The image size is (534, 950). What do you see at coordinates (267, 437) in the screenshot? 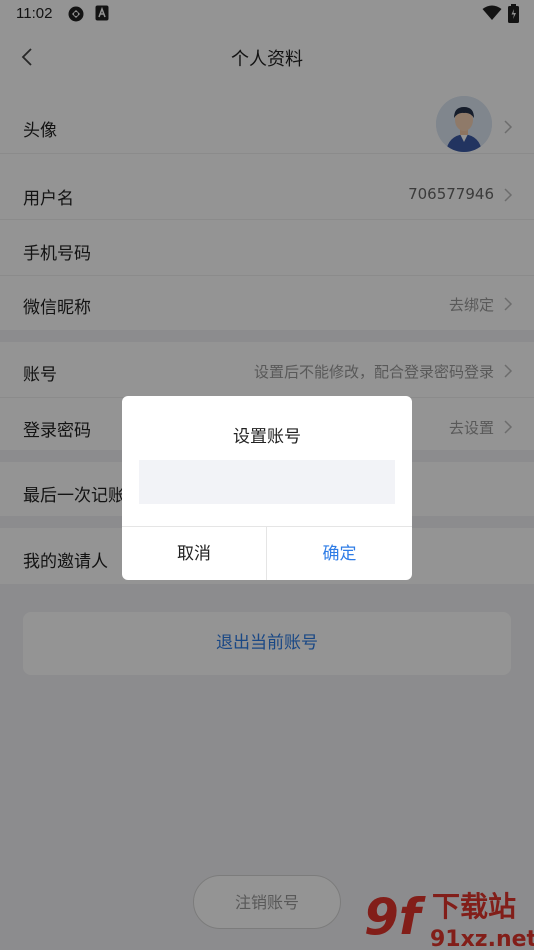
I see `dialog-title: 设置账号` at bounding box center [267, 437].